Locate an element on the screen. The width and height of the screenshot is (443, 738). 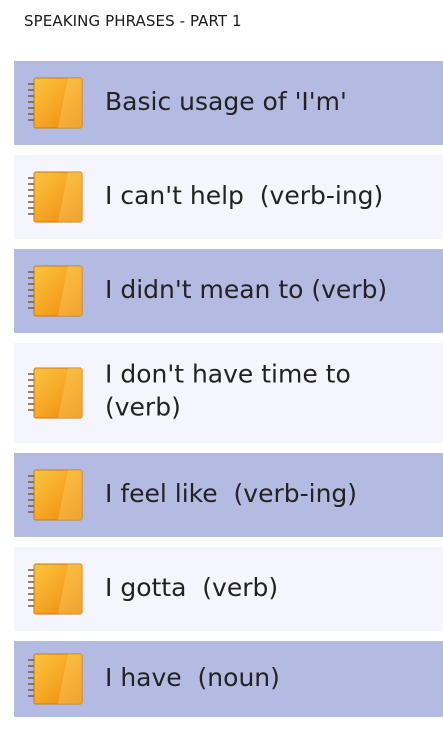
phrase-label: Basic usage of 'I'm' is located at coordinates (226, 102).